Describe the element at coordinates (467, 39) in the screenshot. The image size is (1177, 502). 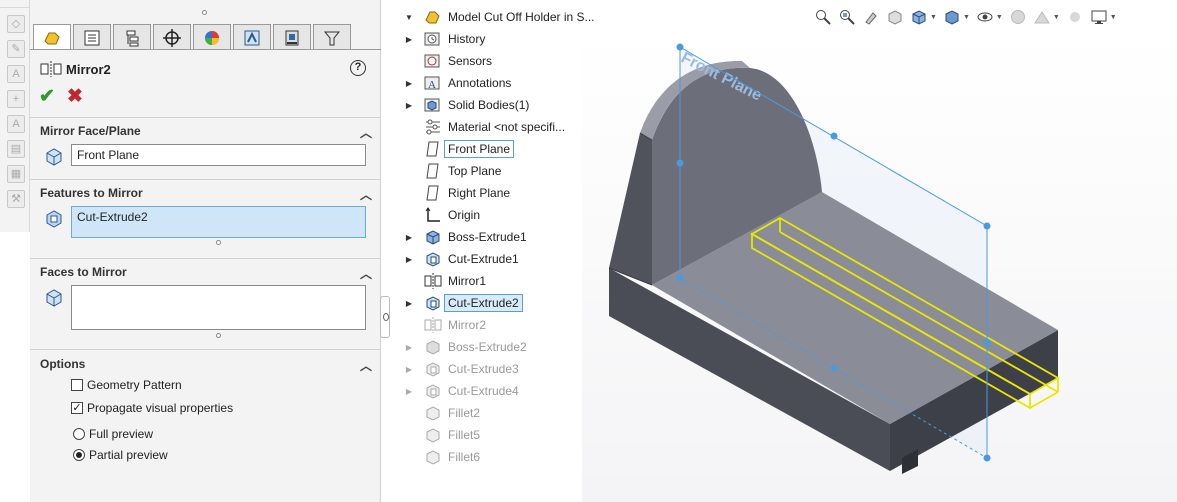
I see `tree-item-label: History` at that location.